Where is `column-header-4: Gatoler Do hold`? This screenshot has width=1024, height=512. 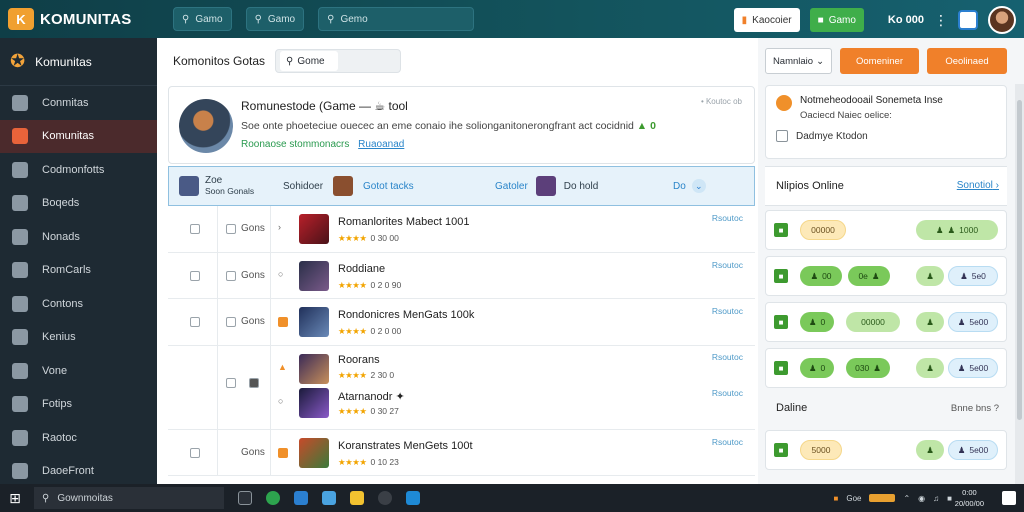 column-header-4: Gatoler Do hold is located at coordinates (580, 186).